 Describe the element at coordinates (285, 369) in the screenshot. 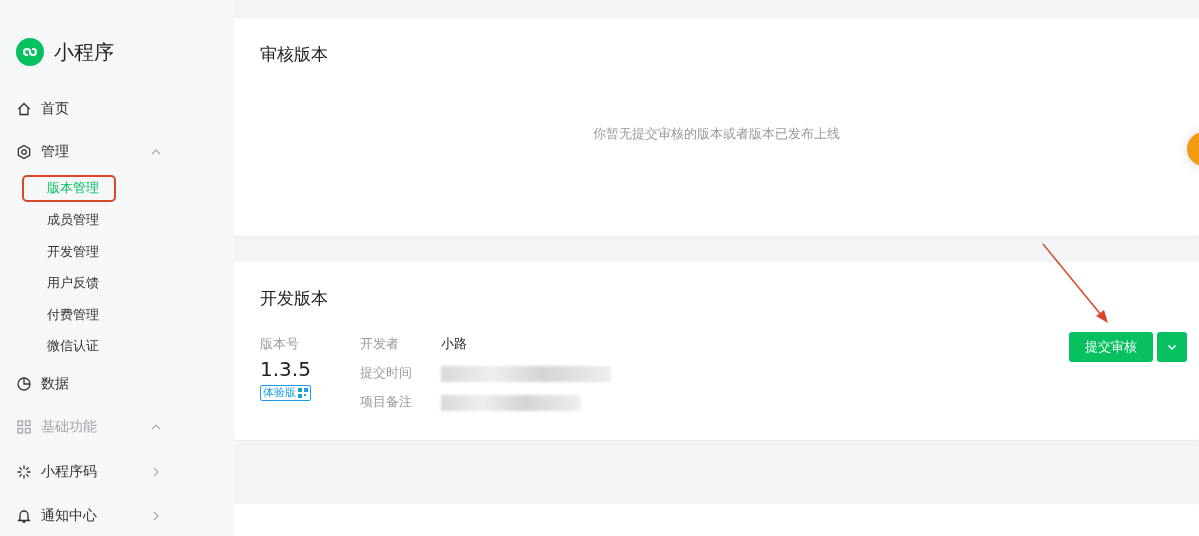

I see `version-number: 1.3.5` at that location.